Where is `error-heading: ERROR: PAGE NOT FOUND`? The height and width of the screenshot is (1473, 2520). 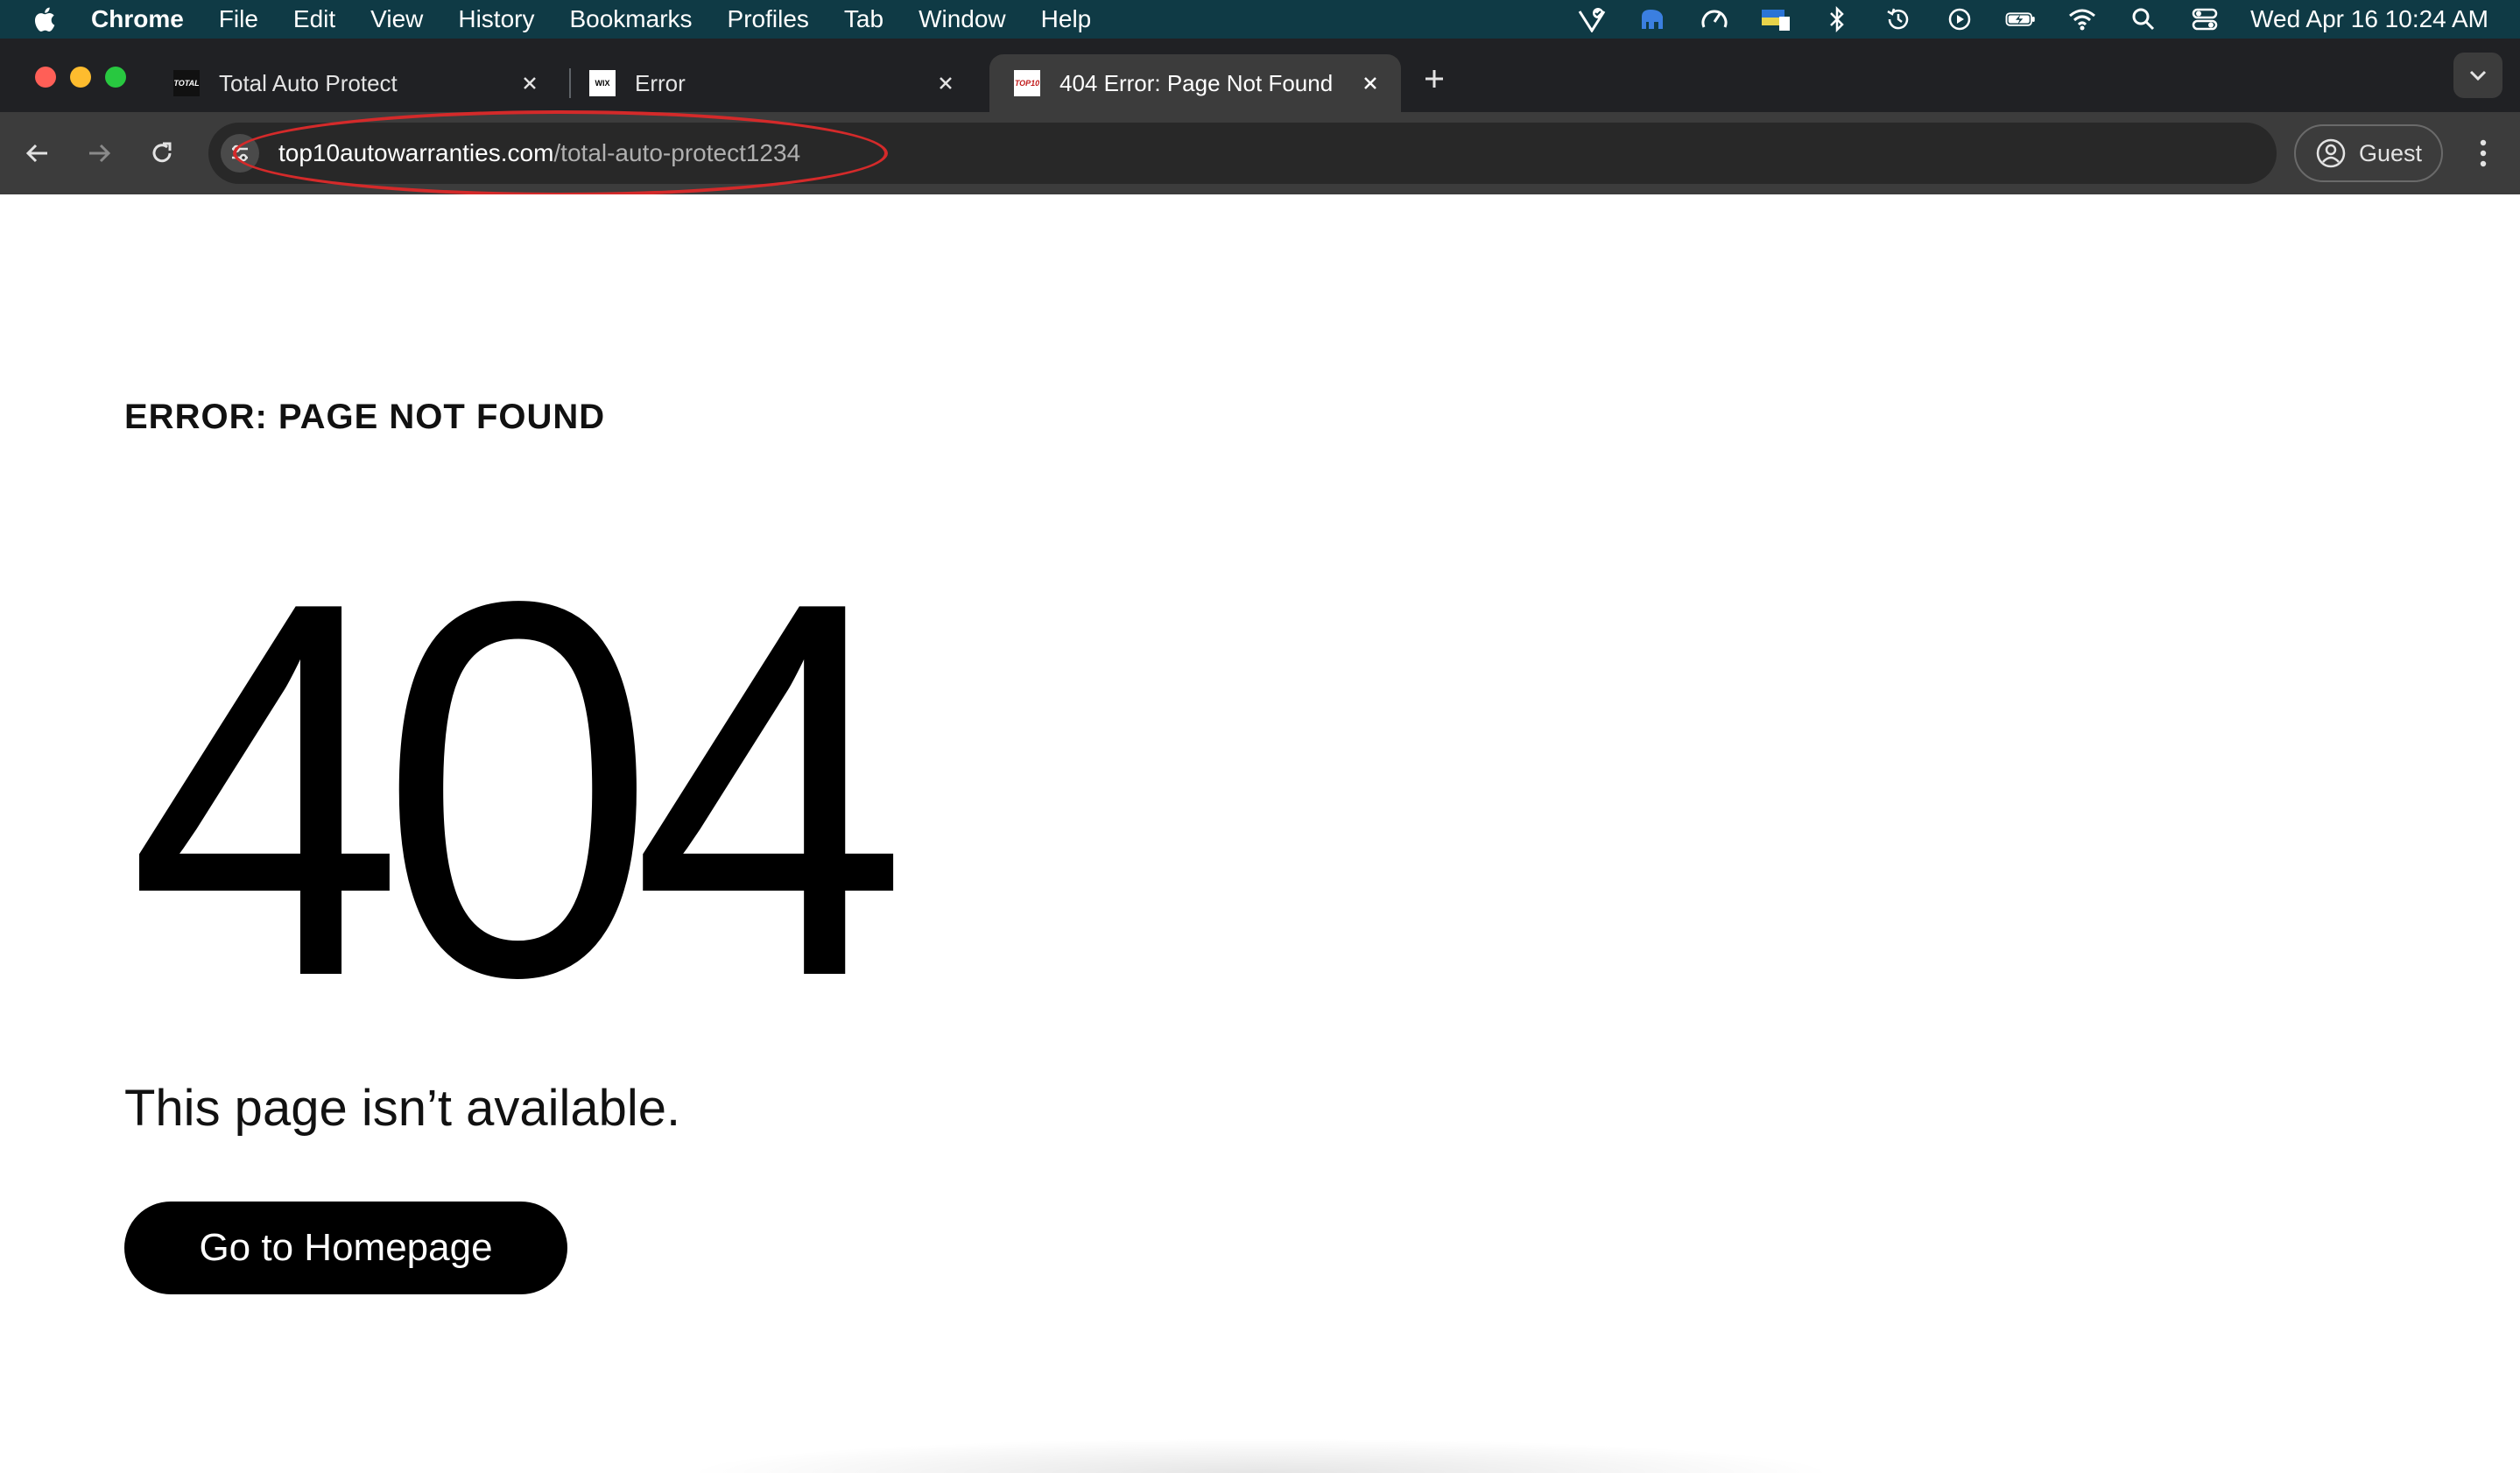 error-heading: ERROR: PAGE NOT FOUND is located at coordinates (365, 417).